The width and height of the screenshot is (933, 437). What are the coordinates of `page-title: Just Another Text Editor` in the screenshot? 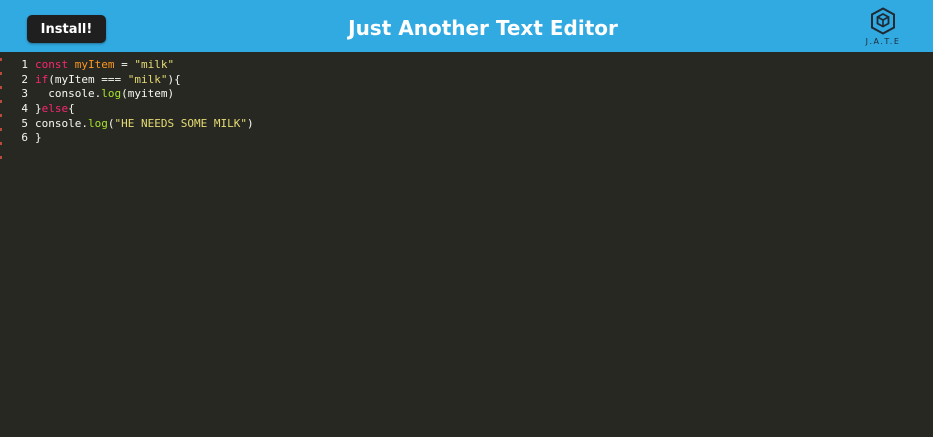 It's located at (483, 28).